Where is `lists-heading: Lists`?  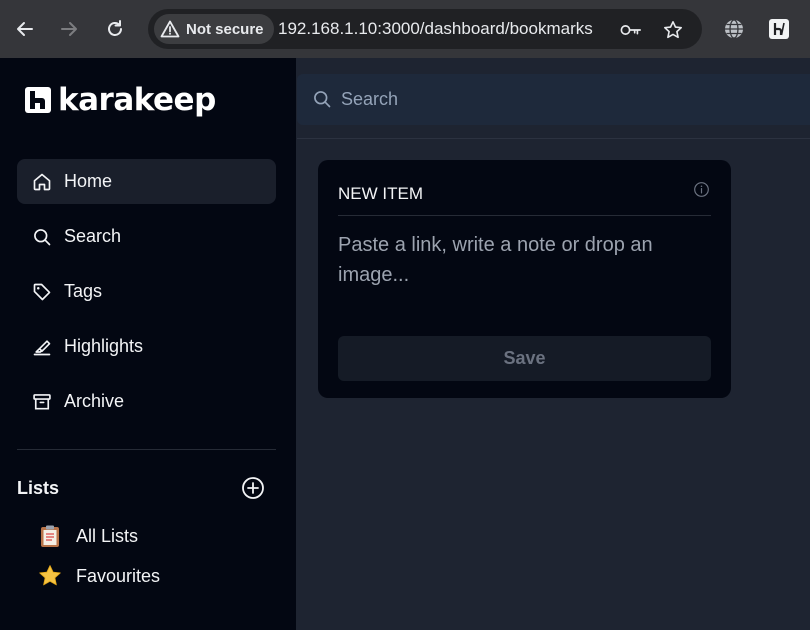
lists-heading: Lists is located at coordinates (38, 488).